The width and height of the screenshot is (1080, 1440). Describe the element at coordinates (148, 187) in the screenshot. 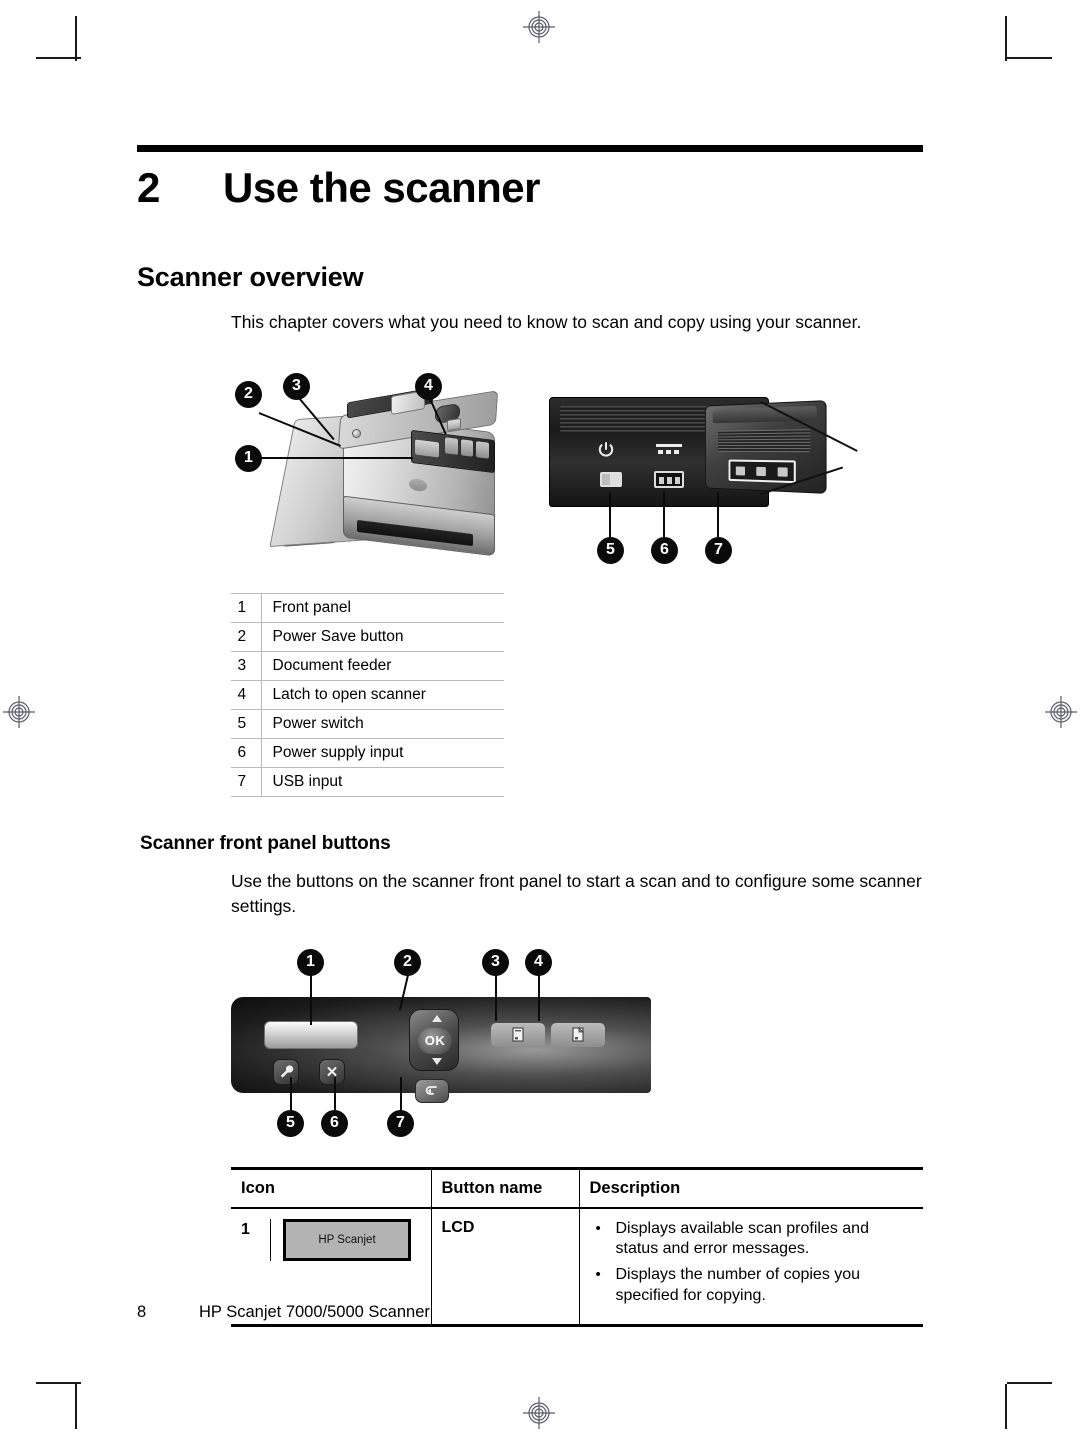

I see `chapter-number: 2` at that location.